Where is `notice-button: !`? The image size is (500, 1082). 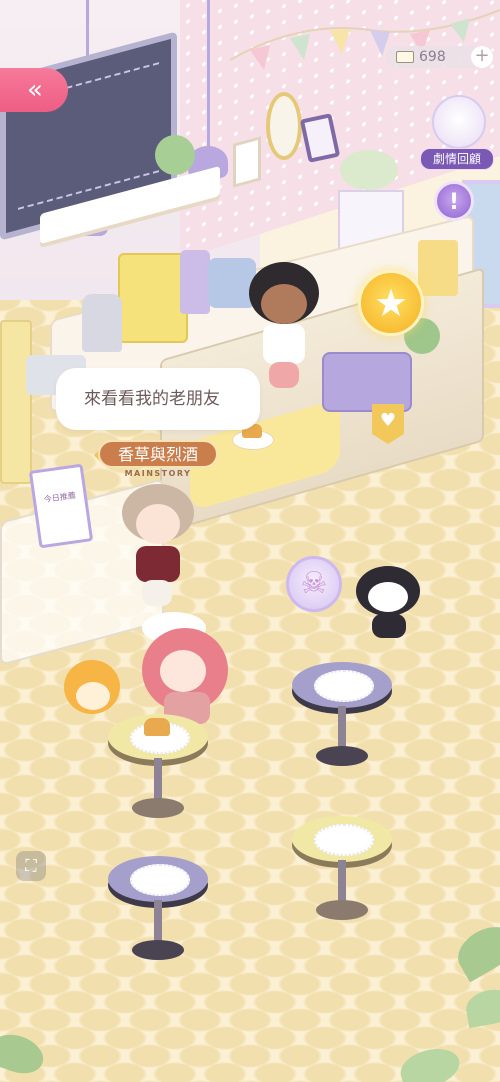
notice-button: ! is located at coordinates (454, 201).